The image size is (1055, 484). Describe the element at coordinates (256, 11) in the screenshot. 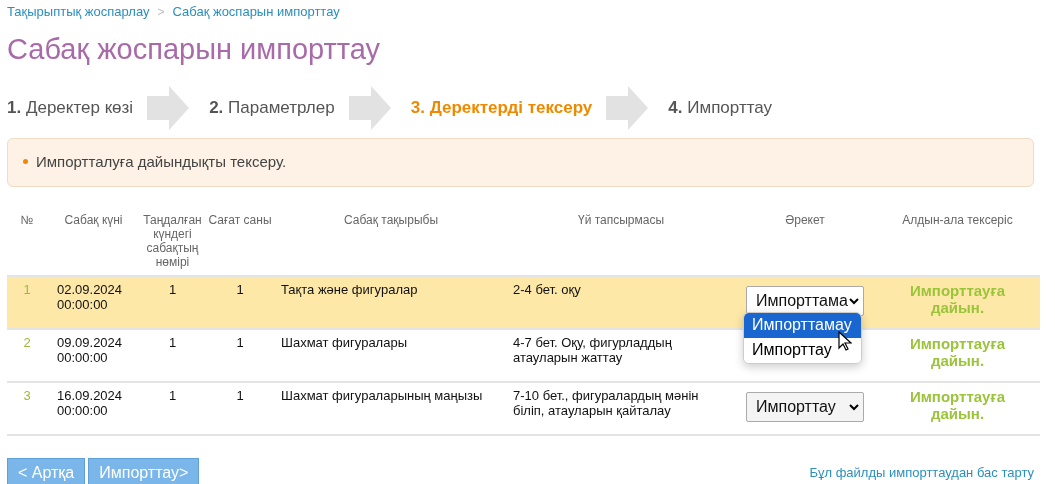

I see `breadcrumb-link: Сабақ жоспарын импорттау` at that location.